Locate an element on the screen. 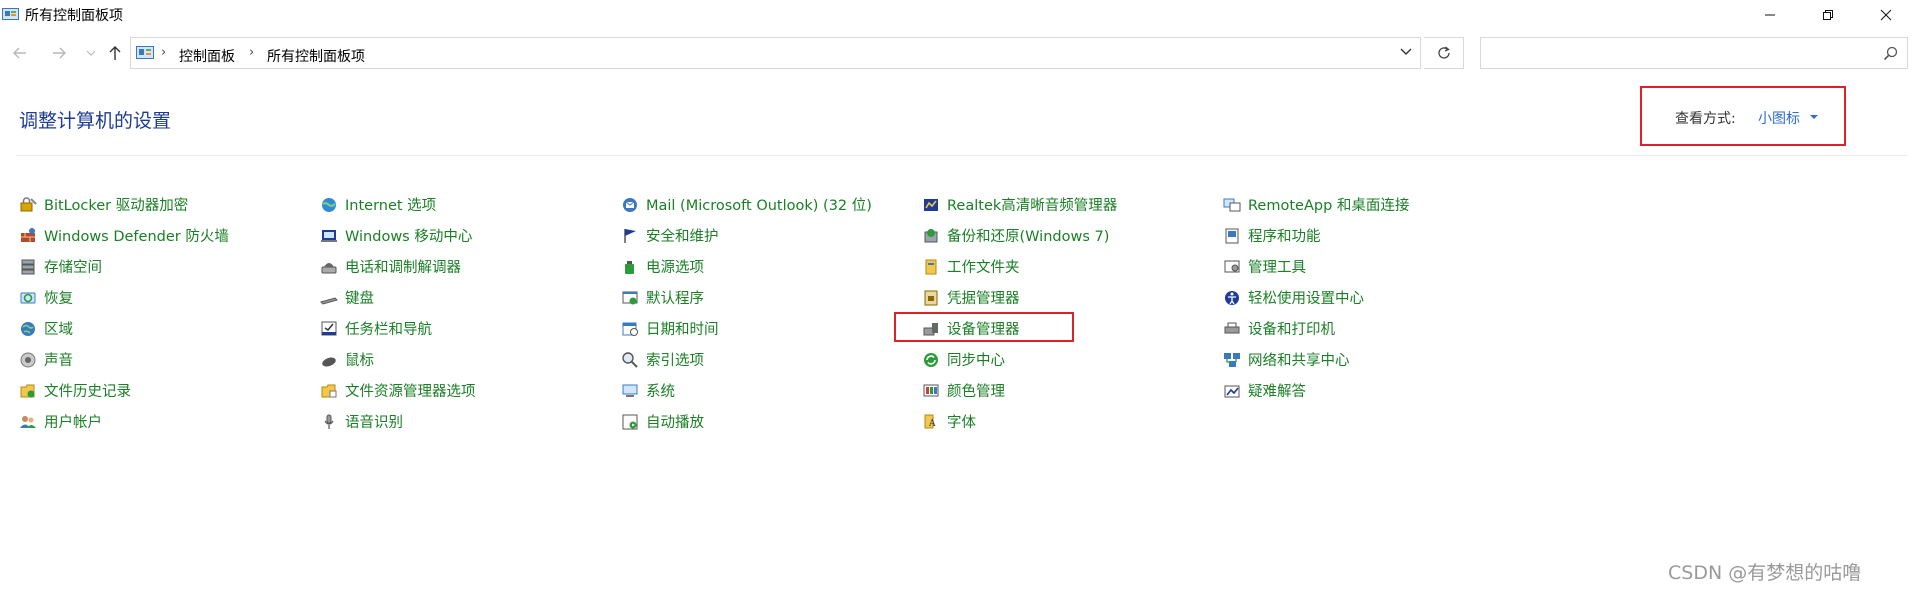 The height and width of the screenshot is (592, 1915). item-label: 自动播放 is located at coordinates (675, 421).